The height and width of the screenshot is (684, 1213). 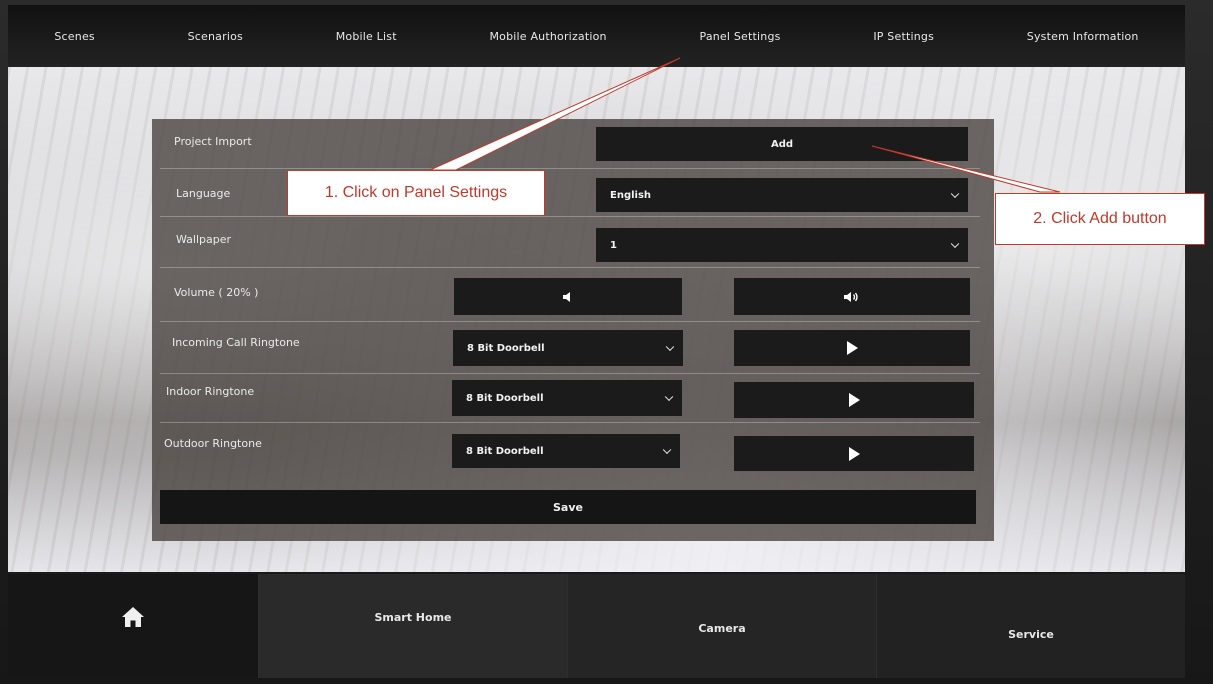 What do you see at coordinates (966, 169) in the screenshot?
I see `arrow-to-add-button` at bounding box center [966, 169].